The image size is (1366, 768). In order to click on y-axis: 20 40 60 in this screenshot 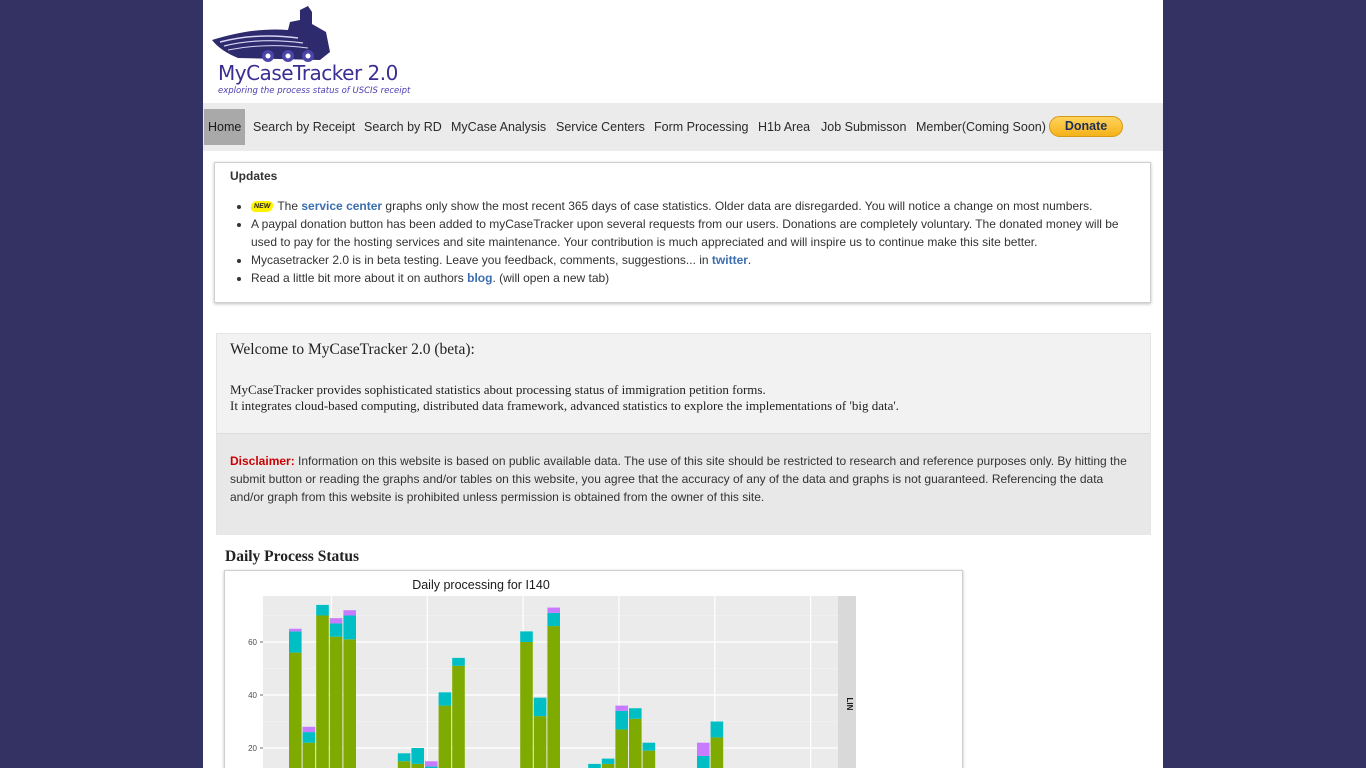, I will do `click(255, 695)`.